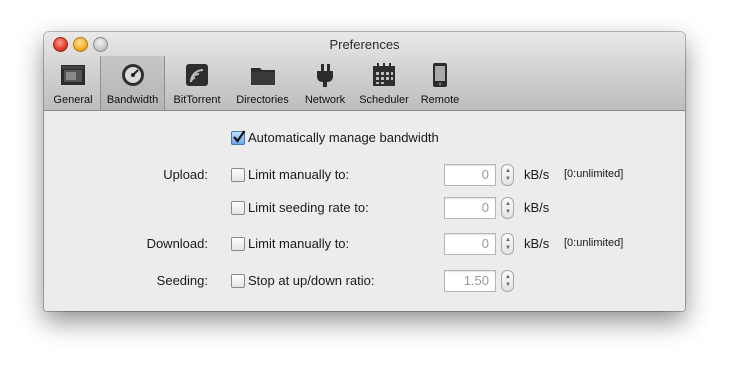 The width and height of the screenshot is (736, 376). What do you see at coordinates (507, 244) in the screenshot?
I see `download-limit-stepper: ▲ ▼` at bounding box center [507, 244].